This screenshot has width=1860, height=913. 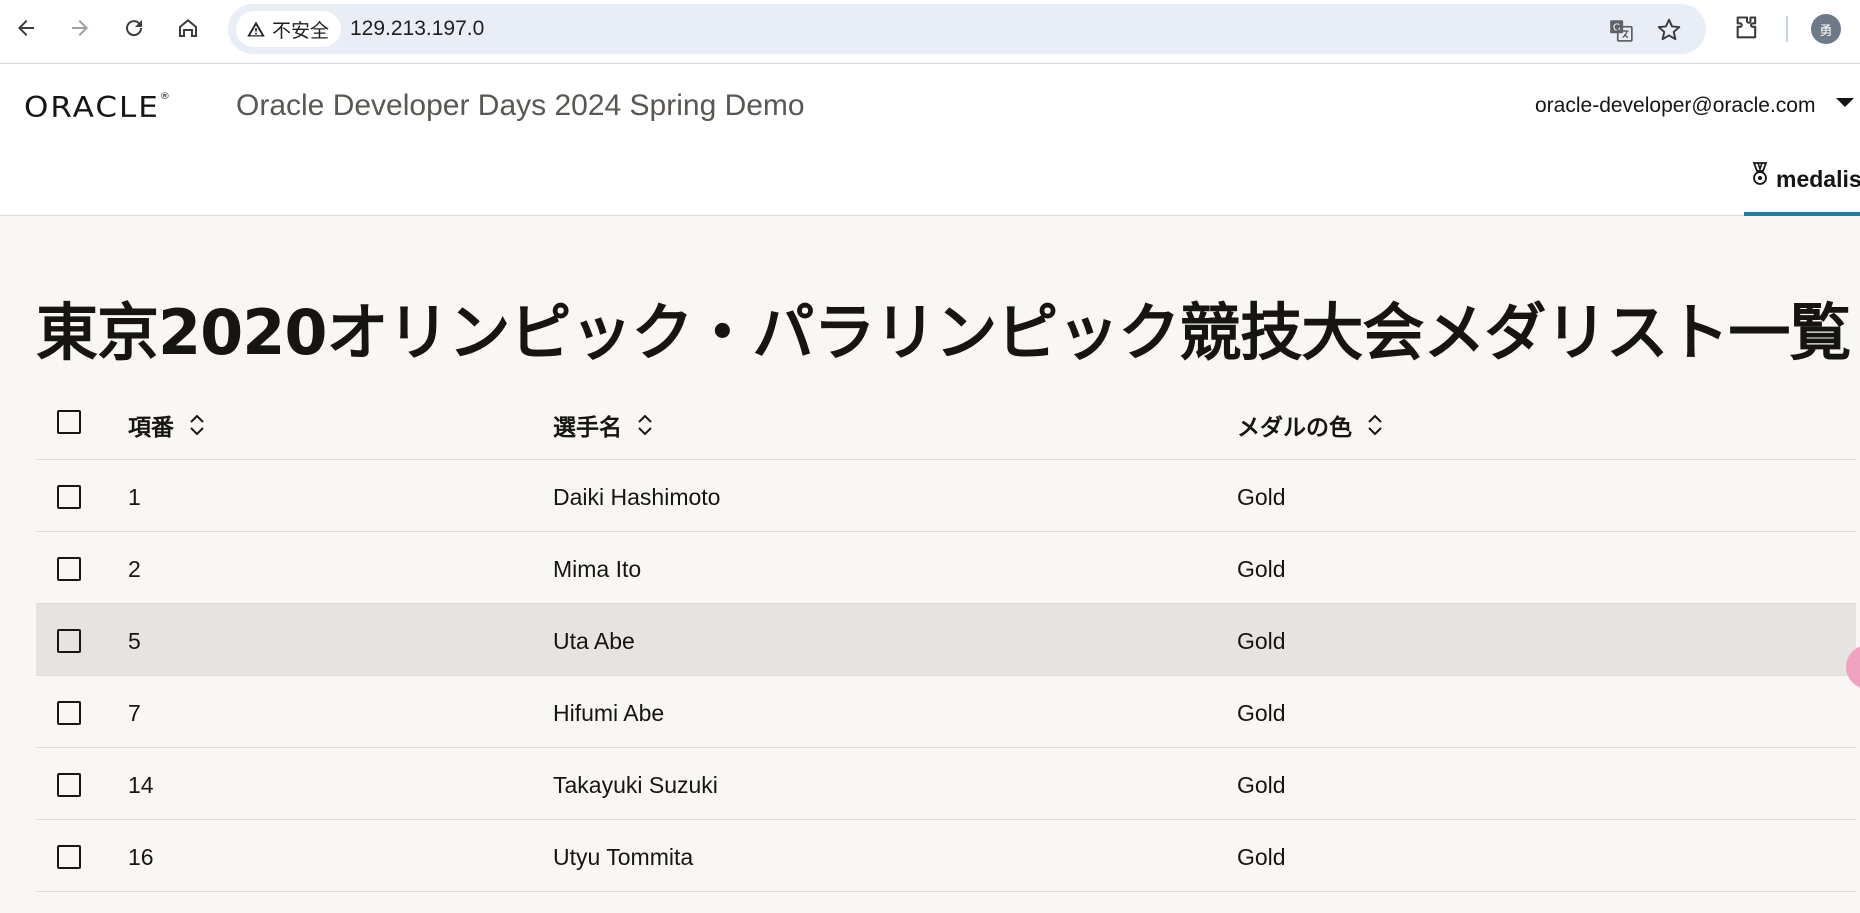 What do you see at coordinates (1294, 427) in the screenshot?
I see `column-header-label: メダルの色` at bounding box center [1294, 427].